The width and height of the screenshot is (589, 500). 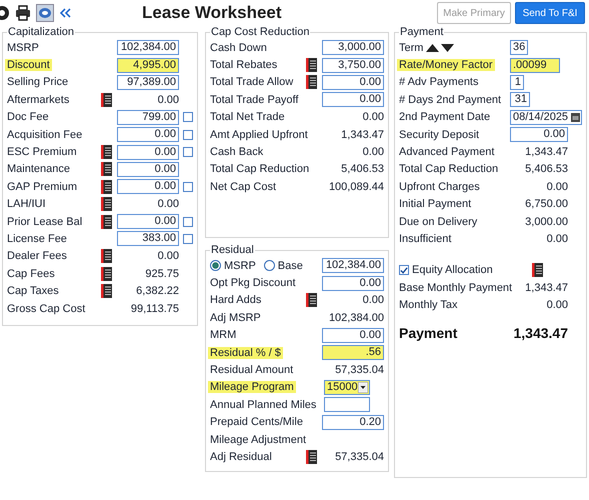 I want to click on input-field: 1, so click(x=517, y=82).